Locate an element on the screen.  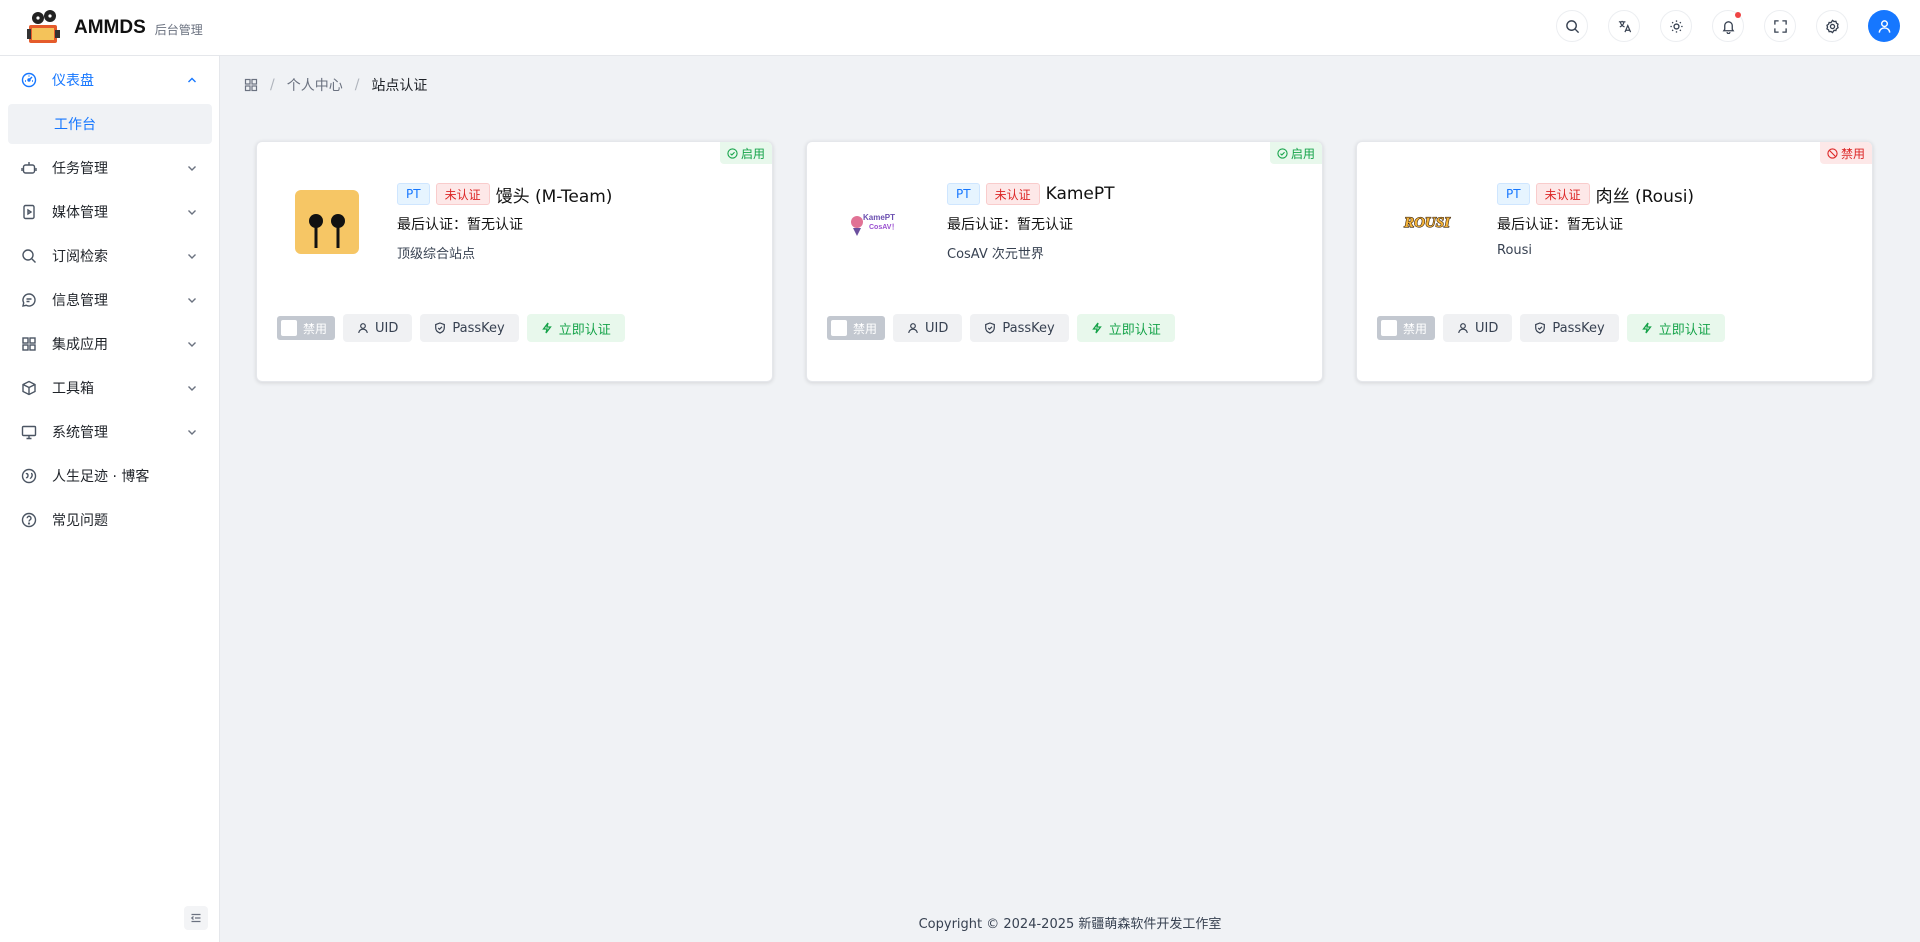
status-badge: 禁用 is located at coordinates (1845, 153).